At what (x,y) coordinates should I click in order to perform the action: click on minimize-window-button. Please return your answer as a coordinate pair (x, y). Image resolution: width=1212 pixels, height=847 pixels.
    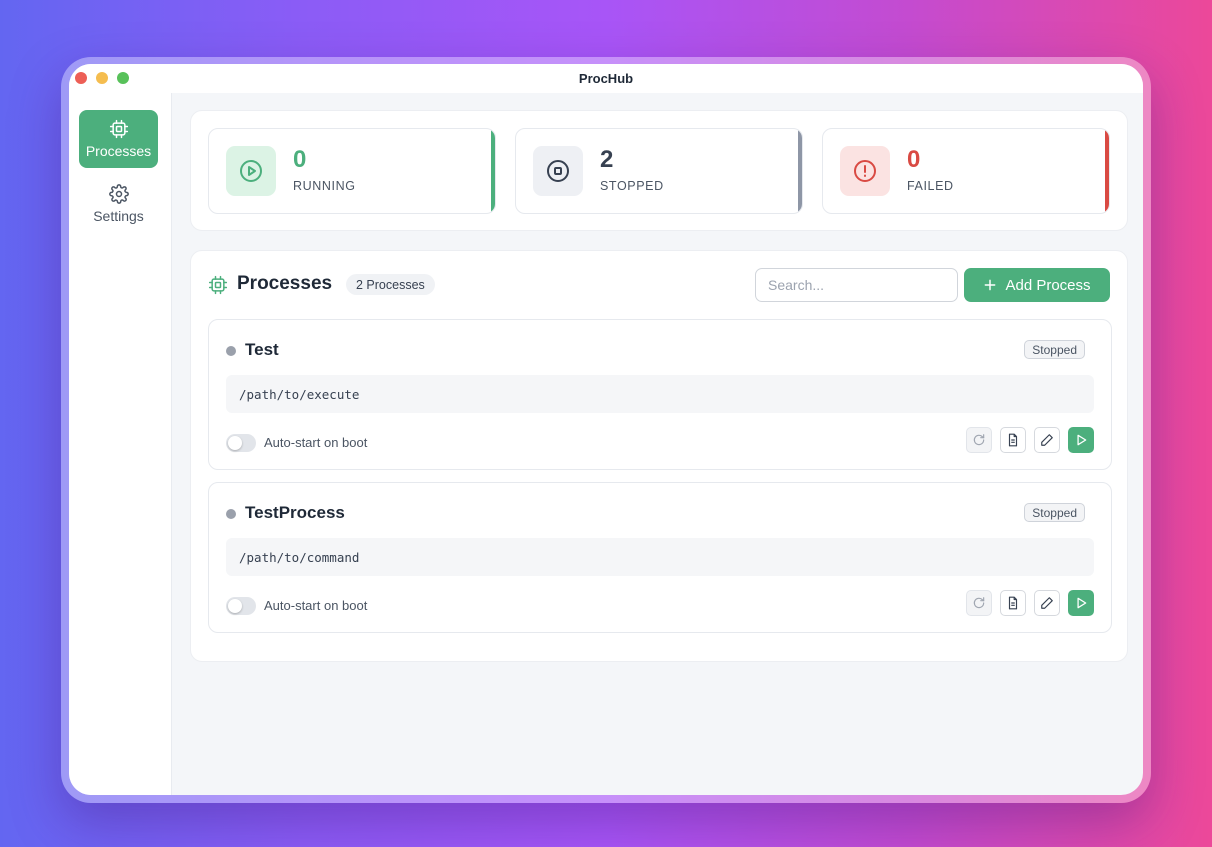
    Looking at the image, I should click on (102, 78).